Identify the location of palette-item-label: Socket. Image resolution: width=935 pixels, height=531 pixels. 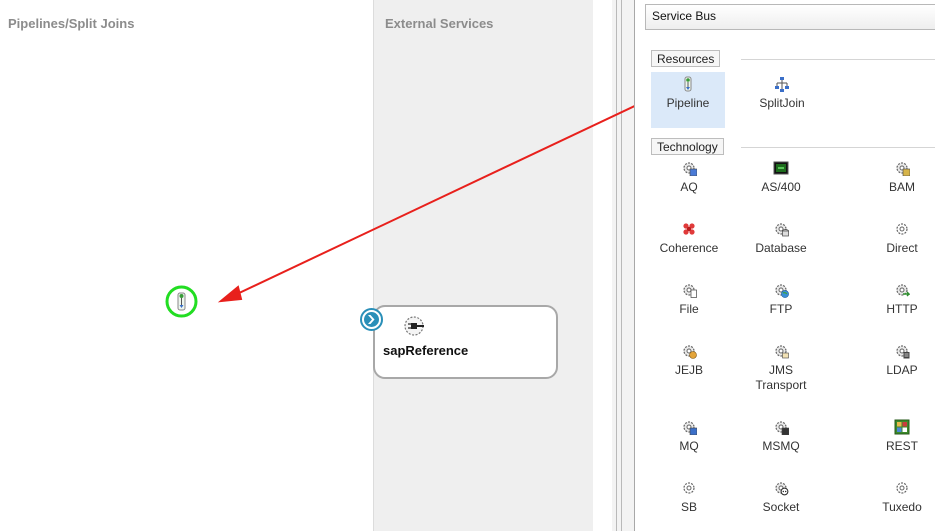
(781, 507).